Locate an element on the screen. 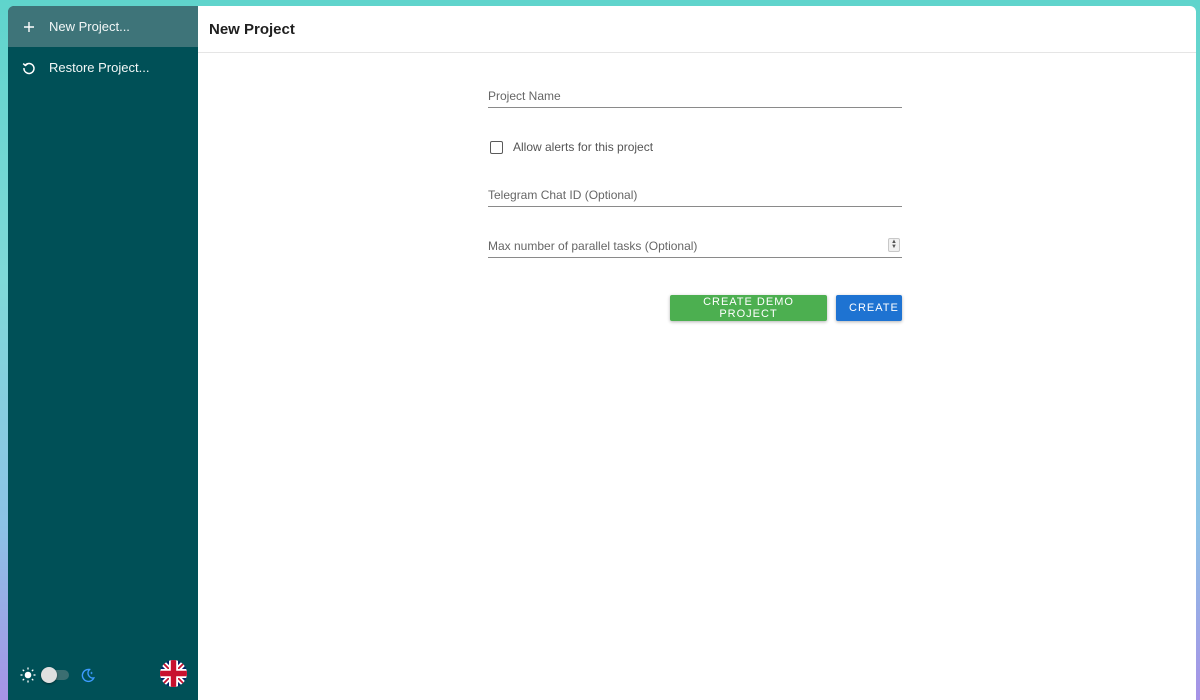 The height and width of the screenshot is (700, 1200). plus-icon is located at coordinates (29, 27).